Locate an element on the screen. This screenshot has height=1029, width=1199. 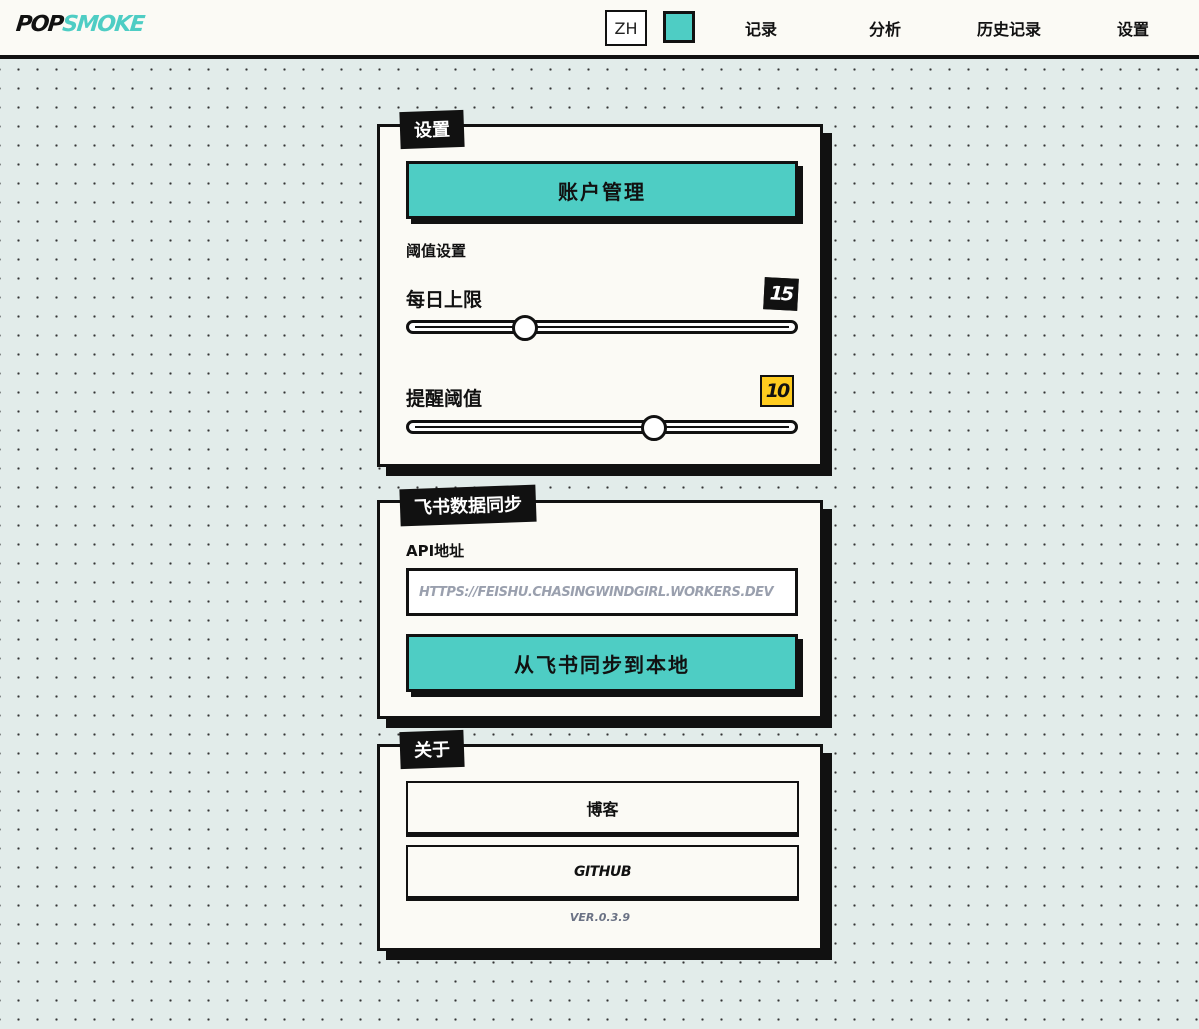
account-management-button: 账户管理 is located at coordinates (602, 190).